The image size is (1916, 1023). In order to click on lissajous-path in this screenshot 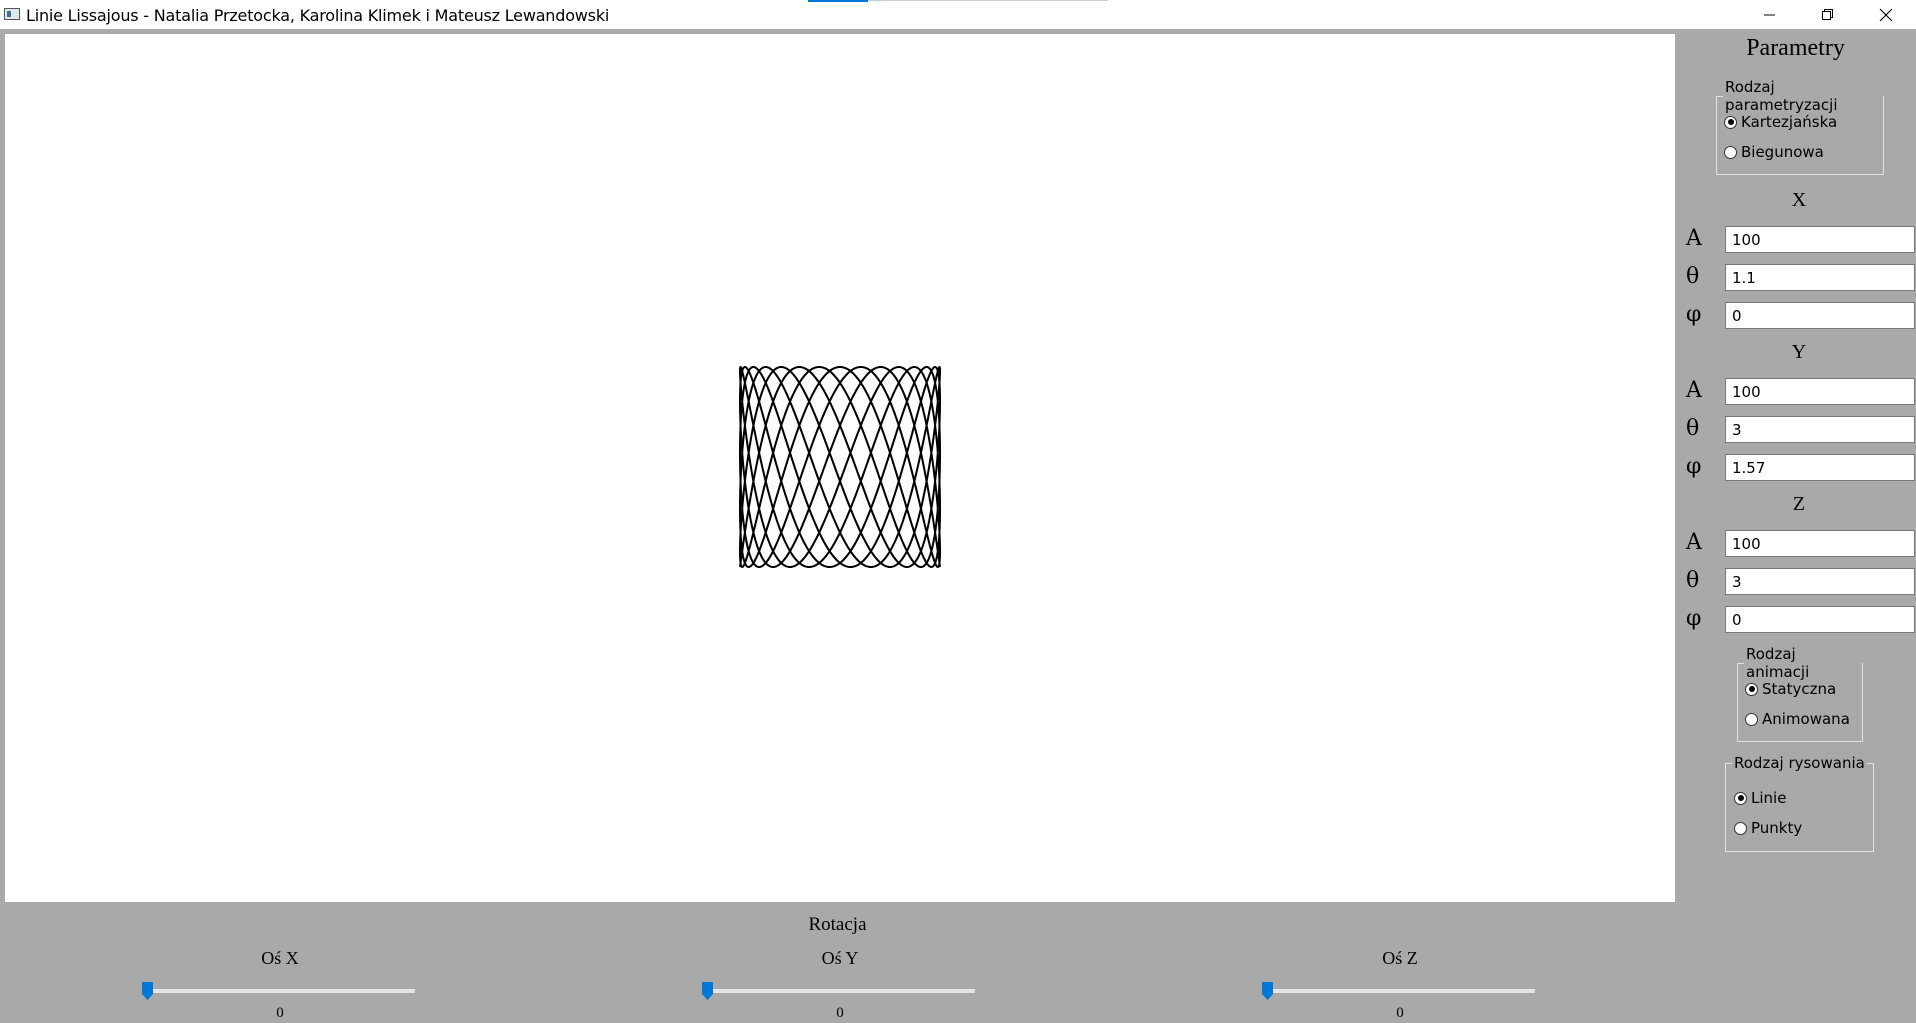, I will do `click(840, 467)`.